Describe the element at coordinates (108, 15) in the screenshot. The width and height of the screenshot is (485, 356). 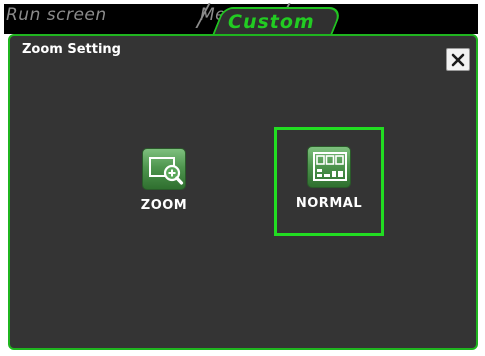
I see `tab-run-screen: Run screen` at that location.